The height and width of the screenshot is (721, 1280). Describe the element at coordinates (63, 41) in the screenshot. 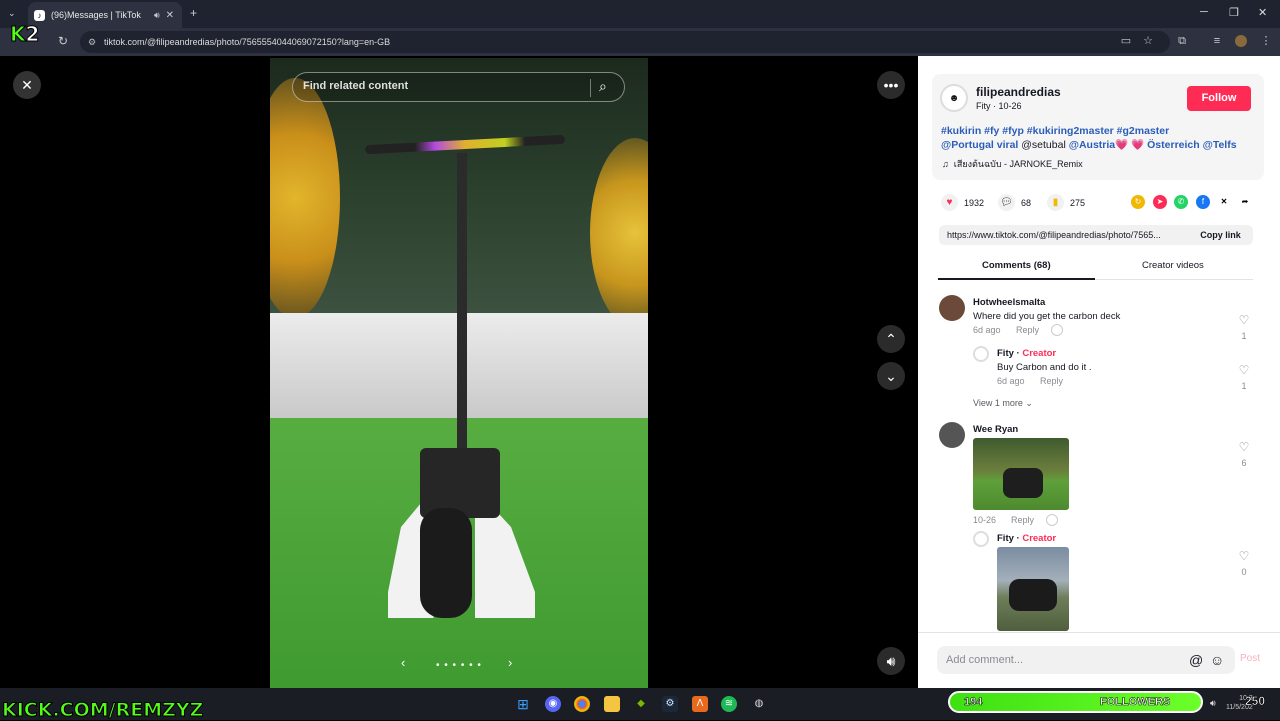

I see `reload-icon: ↻` at that location.